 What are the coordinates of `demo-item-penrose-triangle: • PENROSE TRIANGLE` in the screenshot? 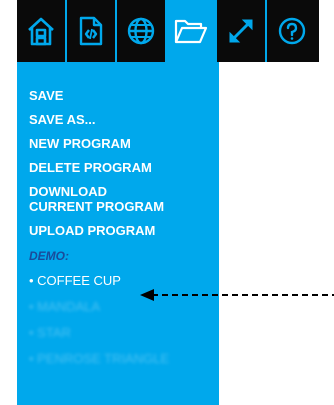 It's located at (124, 358).